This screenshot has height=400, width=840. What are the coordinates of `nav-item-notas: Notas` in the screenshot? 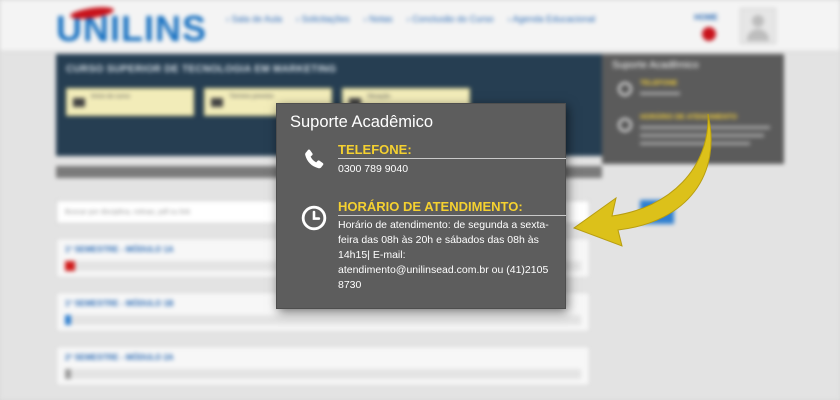 It's located at (378, 19).